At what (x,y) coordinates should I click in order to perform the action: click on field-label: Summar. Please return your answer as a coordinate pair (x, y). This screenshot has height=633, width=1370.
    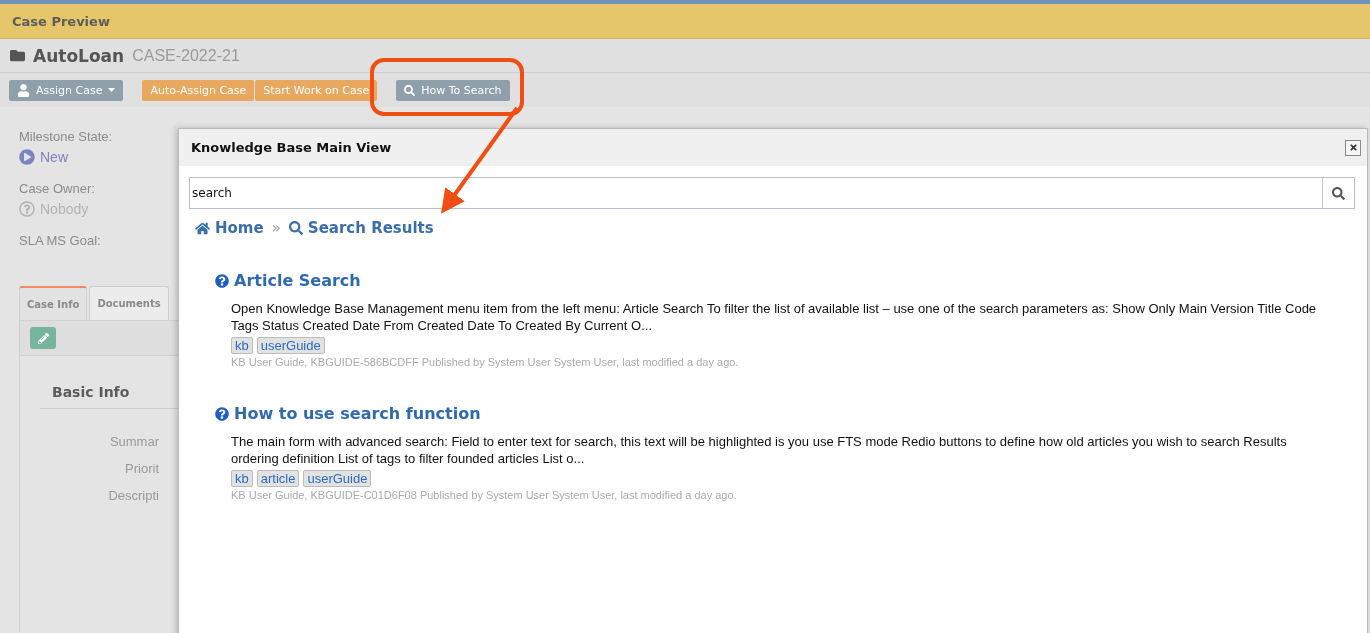
    Looking at the image, I should click on (134, 442).